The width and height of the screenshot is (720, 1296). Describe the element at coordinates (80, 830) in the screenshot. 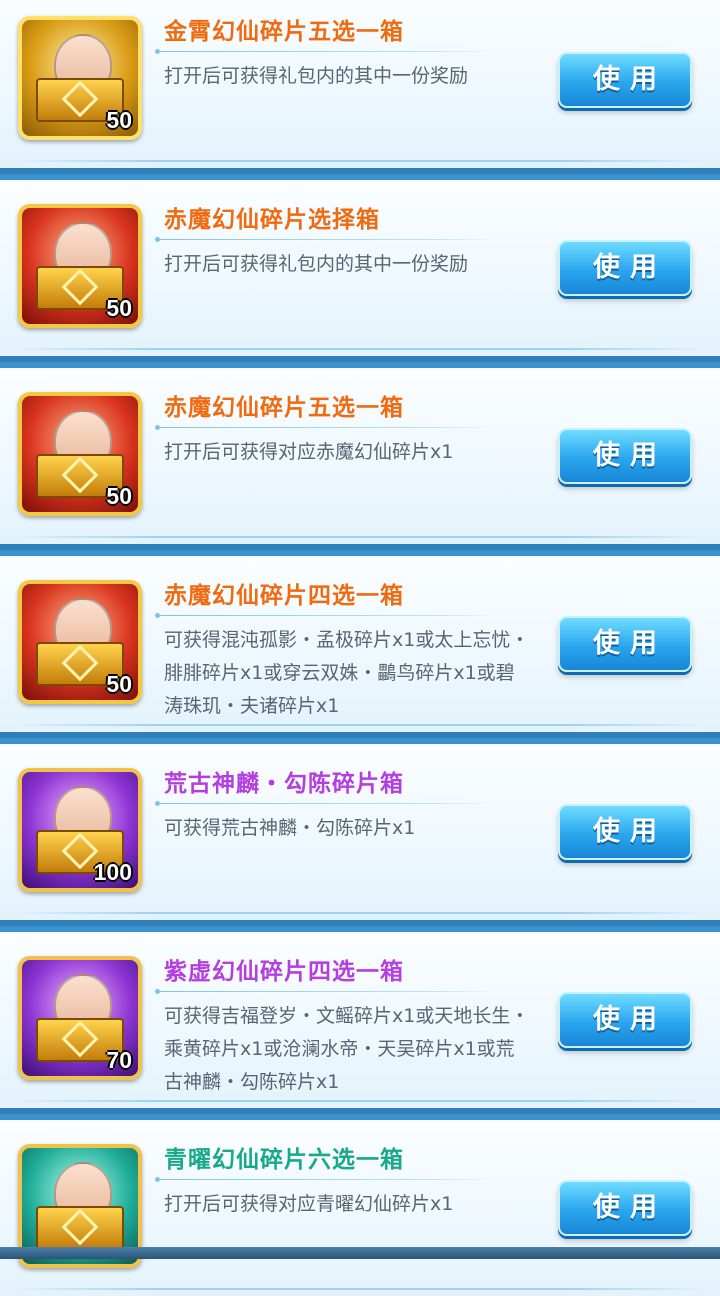

I see `treasure-chest-icon: 100` at that location.